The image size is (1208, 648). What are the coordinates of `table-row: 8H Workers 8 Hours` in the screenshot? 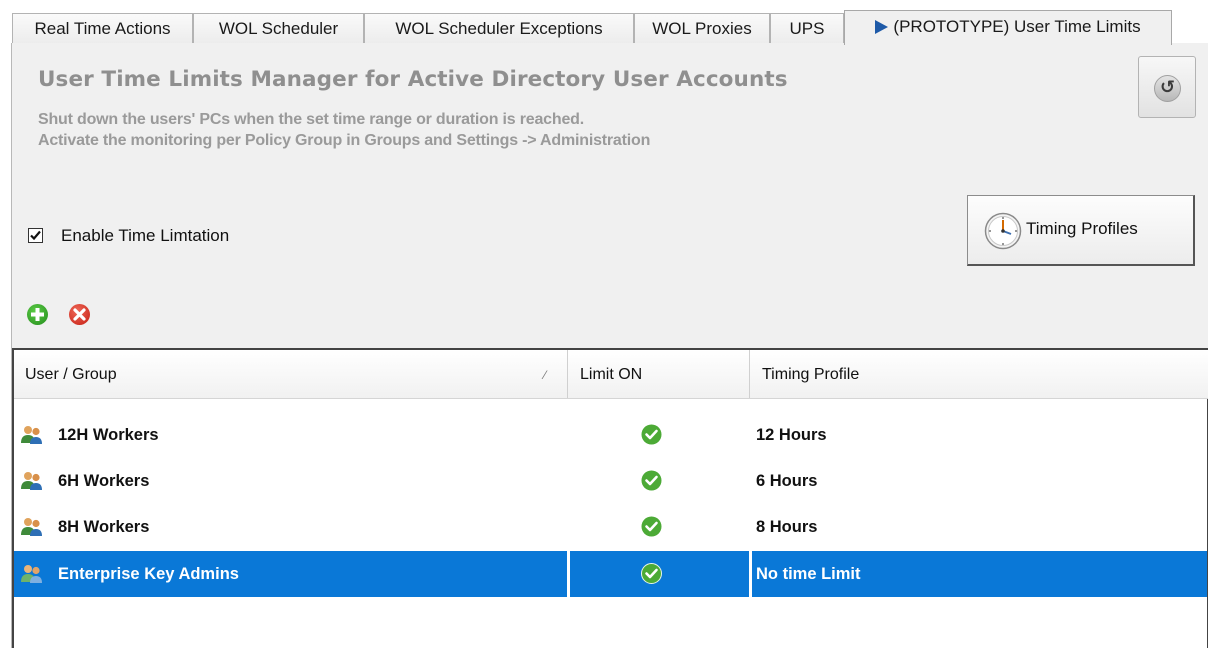 It's located at (610, 527).